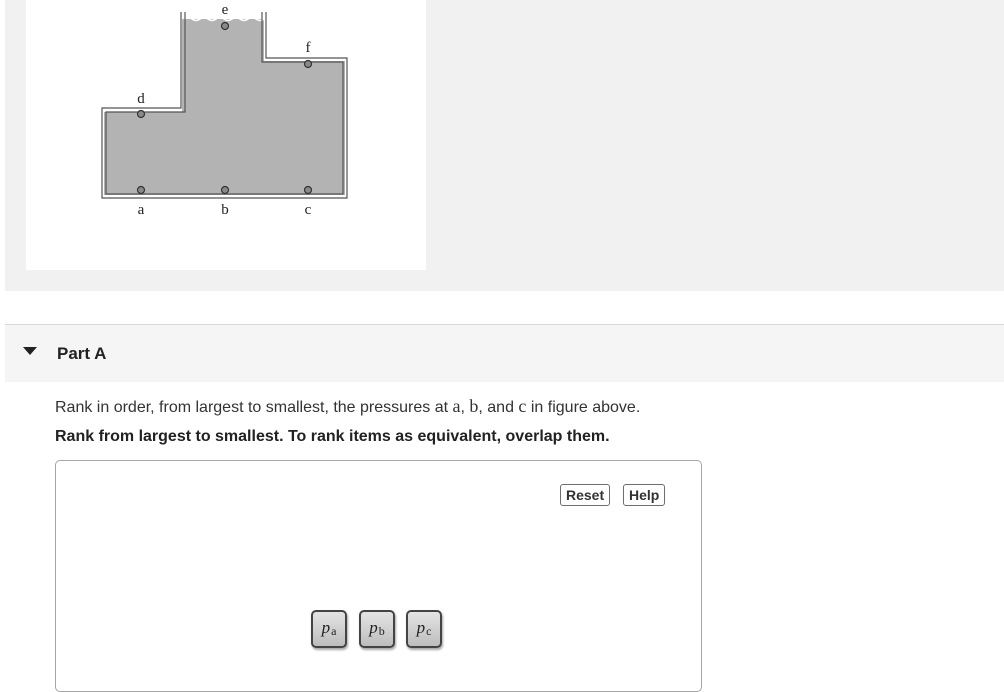 The width and height of the screenshot is (1004, 692). I want to click on tile-subscript: a, so click(334, 631).